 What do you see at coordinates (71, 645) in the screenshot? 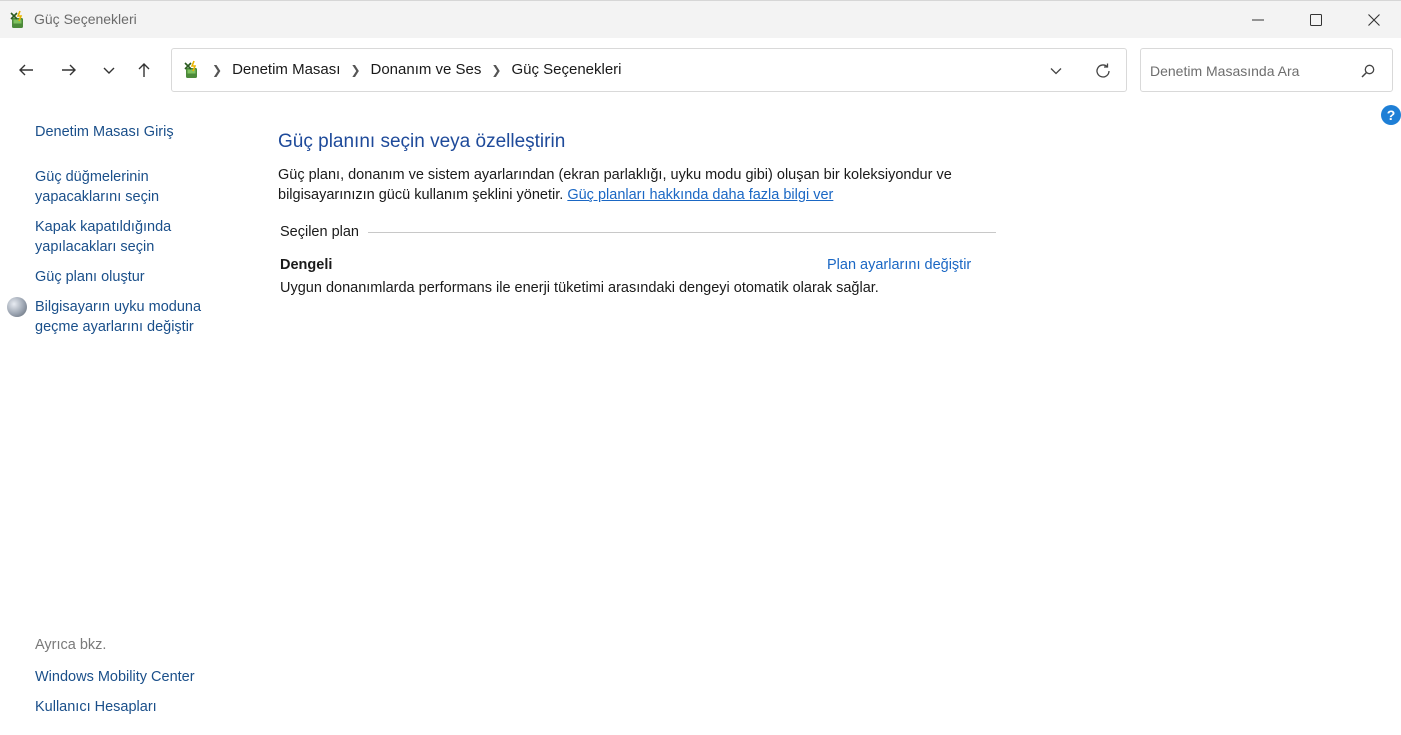
I see `see-also-heading: Ayrıca bkz.` at bounding box center [71, 645].